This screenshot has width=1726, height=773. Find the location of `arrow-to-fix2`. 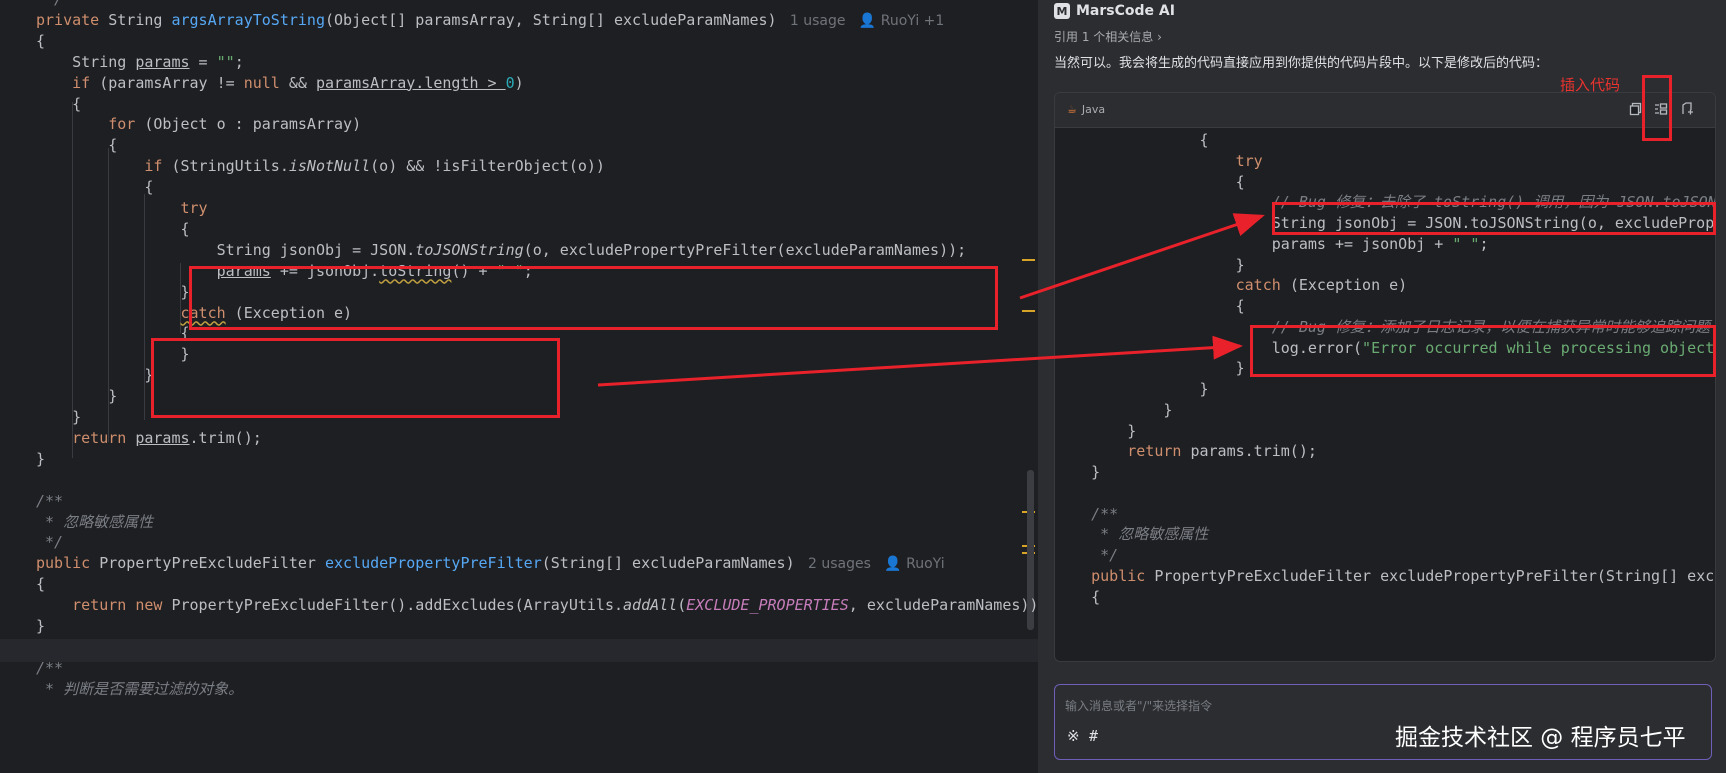

arrow-to-fix2 is located at coordinates (920, 361).